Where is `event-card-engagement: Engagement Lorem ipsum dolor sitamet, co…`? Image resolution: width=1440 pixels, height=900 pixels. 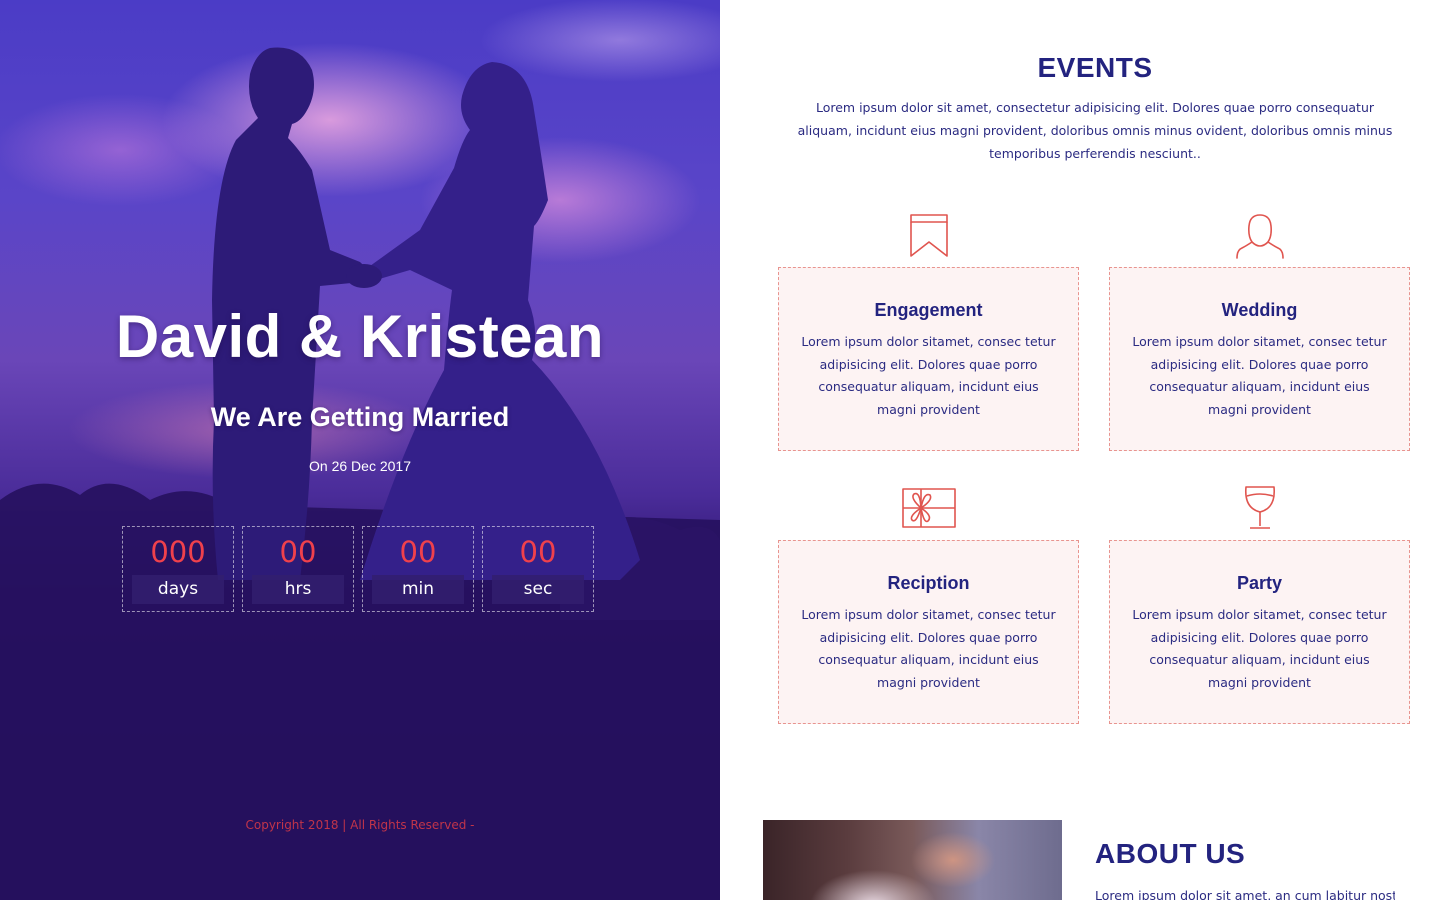 event-card-engagement: Engagement Lorem ipsum dolor sitamet, co… is located at coordinates (928, 359).